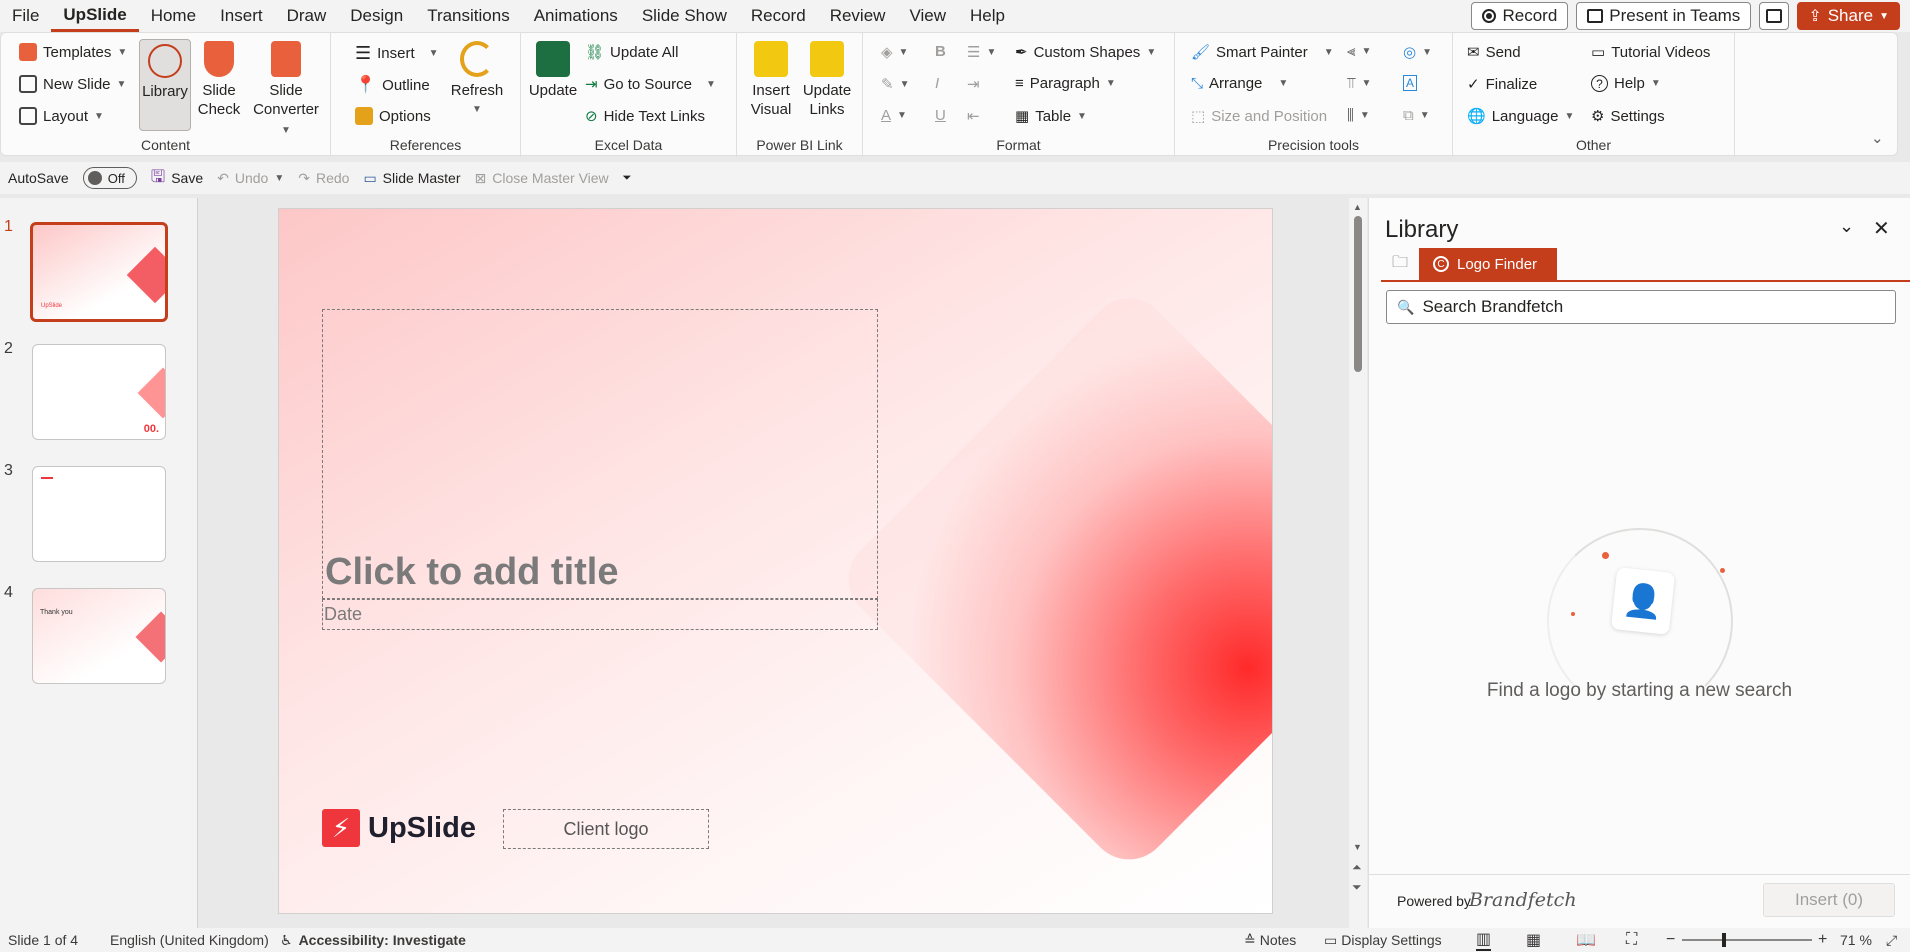  Describe the element at coordinates (392, 85) in the screenshot. I see `outline-button: 📍 Outline` at that location.